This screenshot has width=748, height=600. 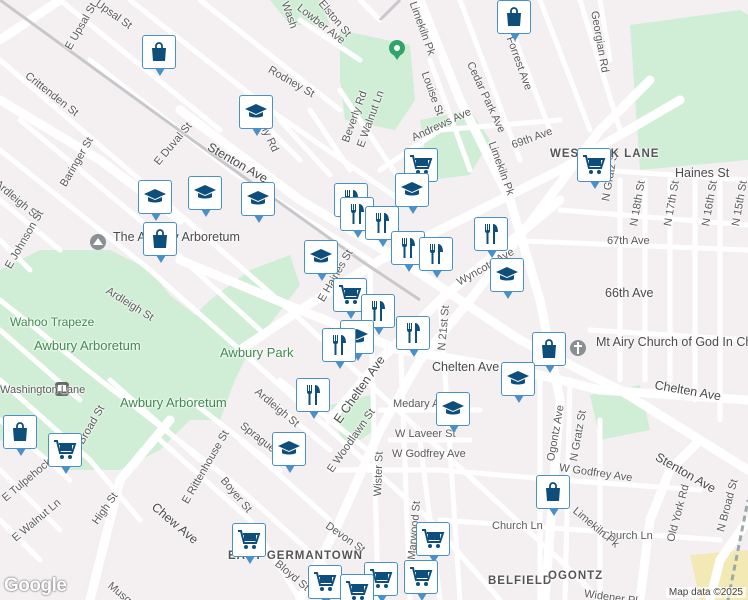 What do you see at coordinates (520, 581) in the screenshot?
I see `neighborhood-label: BELFIELD` at bounding box center [520, 581].